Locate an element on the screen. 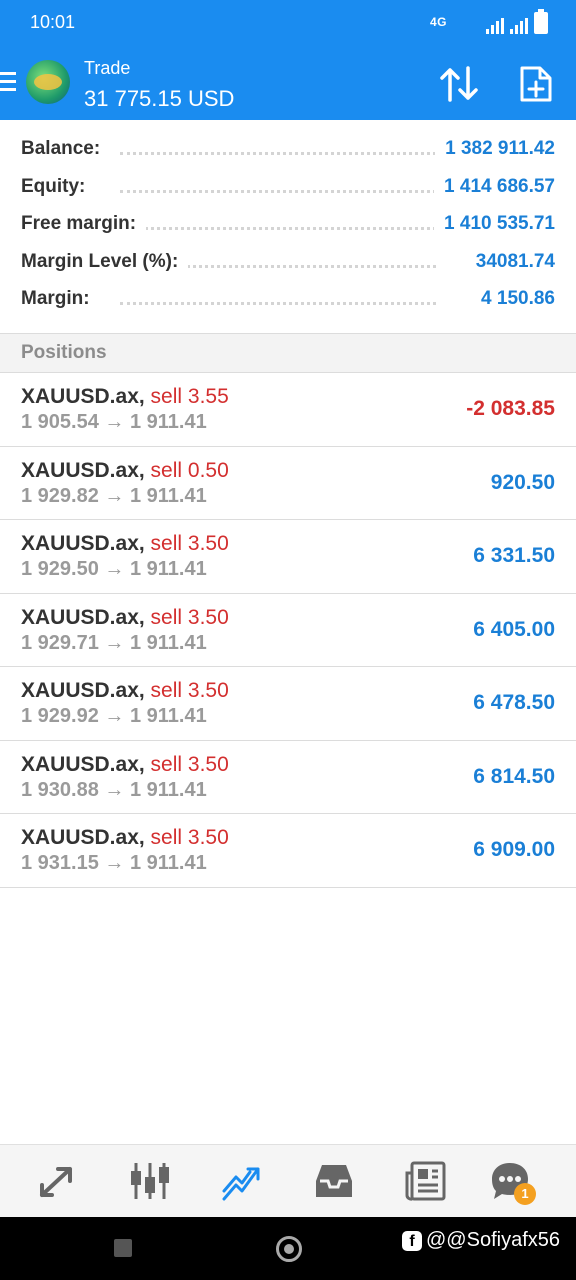  watermark-text: @@Sofiyafx56 is located at coordinates (493, 1240).